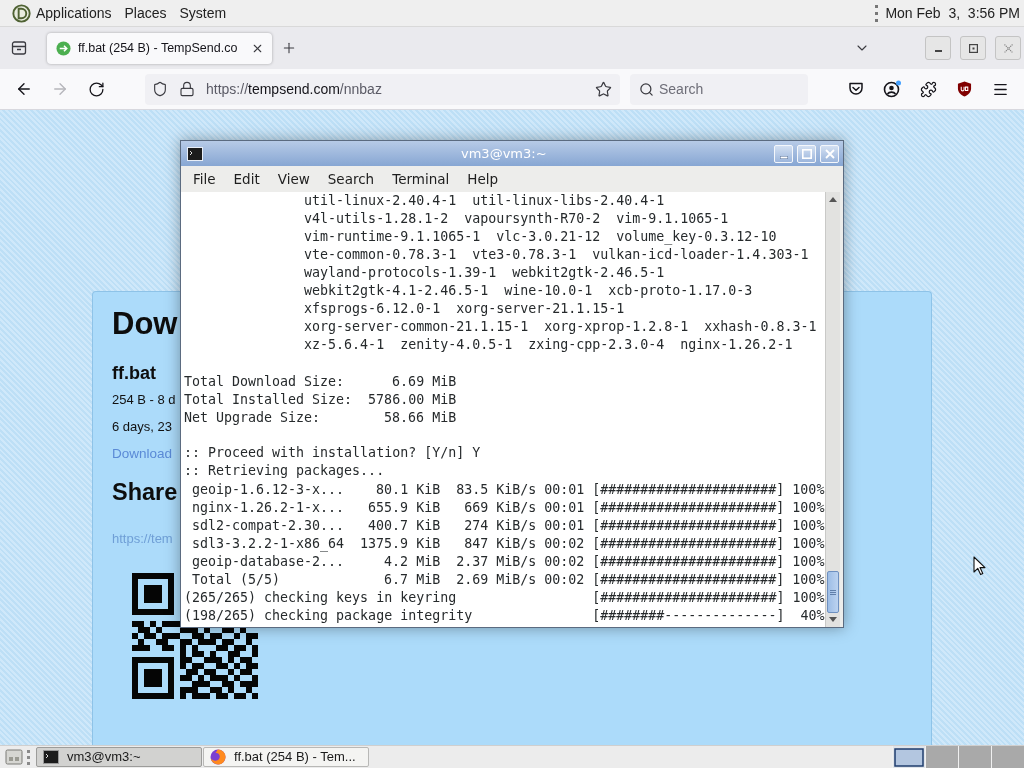 The height and width of the screenshot is (768, 1024). I want to click on package-name: xorg-server-common-21.1.15-1, so click(416, 327).